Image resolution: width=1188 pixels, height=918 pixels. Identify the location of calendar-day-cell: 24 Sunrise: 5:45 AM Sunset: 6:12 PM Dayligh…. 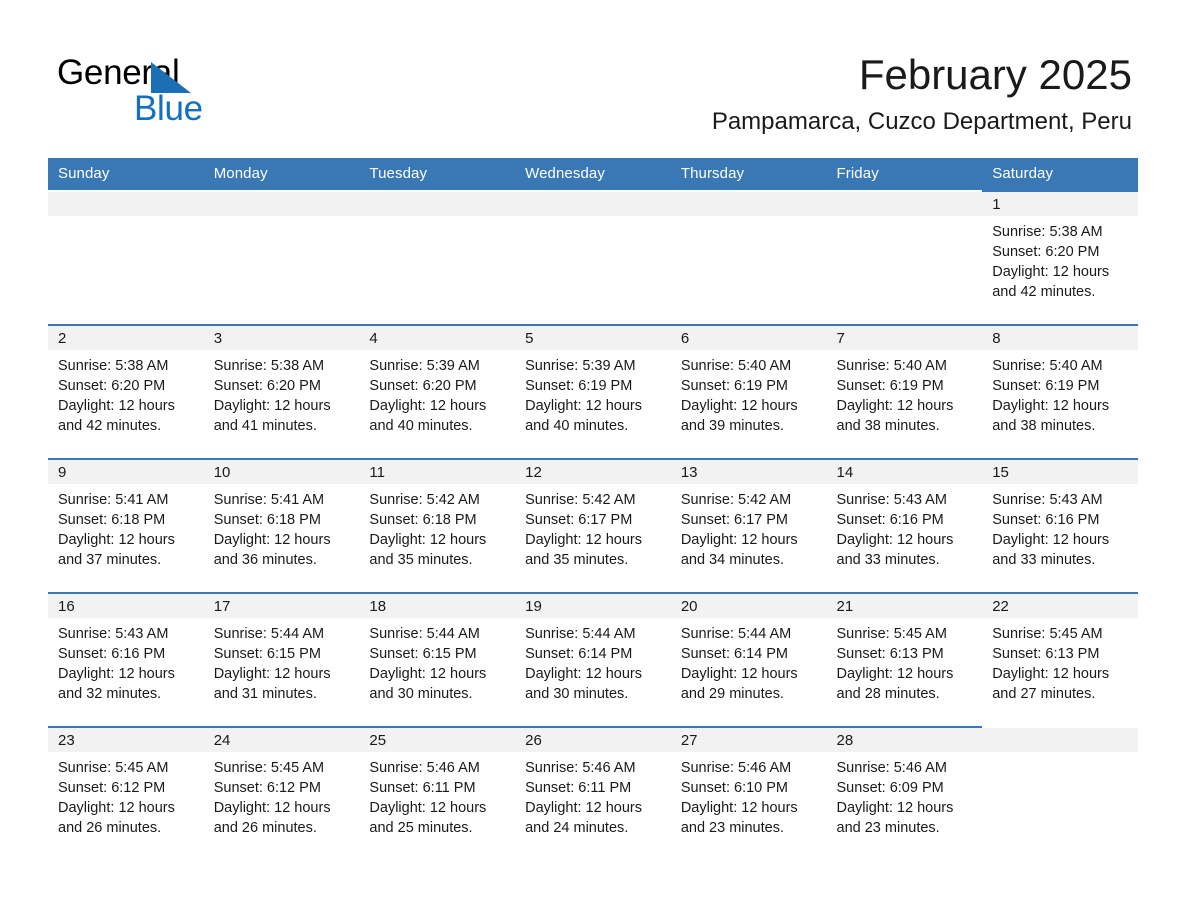
(281, 793).